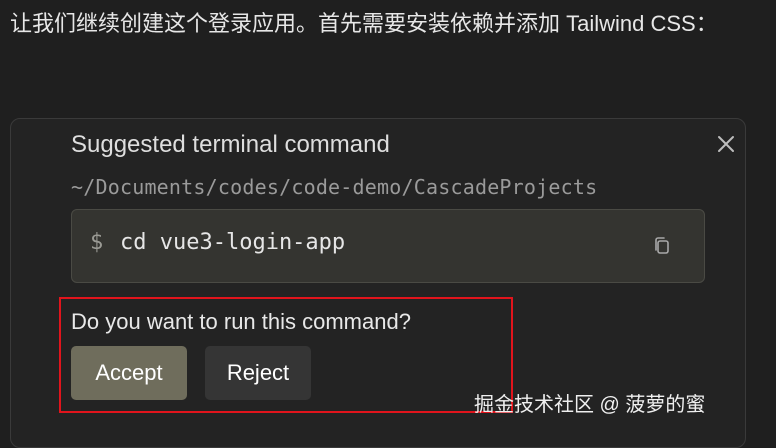 The height and width of the screenshot is (448, 776). Describe the element at coordinates (230, 144) in the screenshot. I see `card-title: Suggested terminal command` at that location.